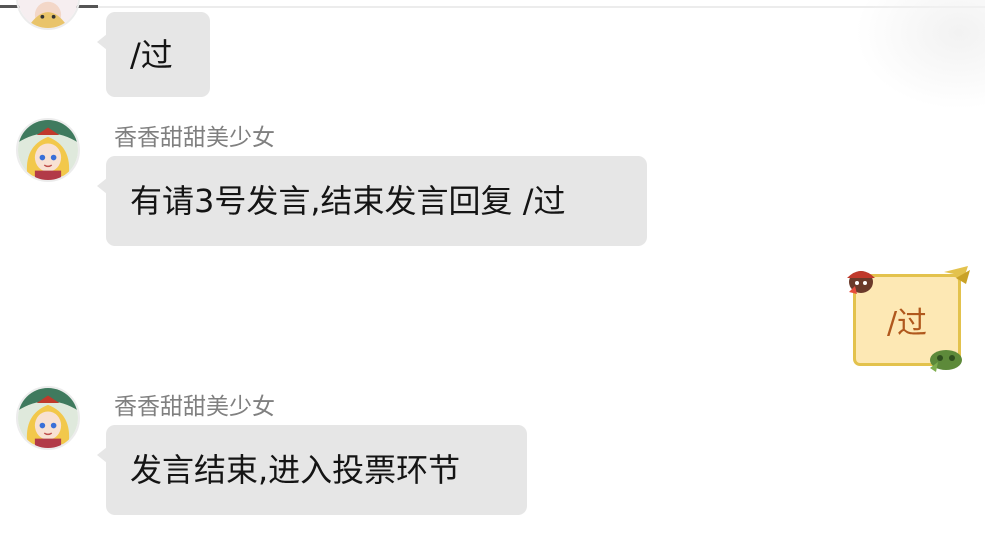  I want to click on message-bubble: 发言结束,进入投票环节, so click(312, 470).